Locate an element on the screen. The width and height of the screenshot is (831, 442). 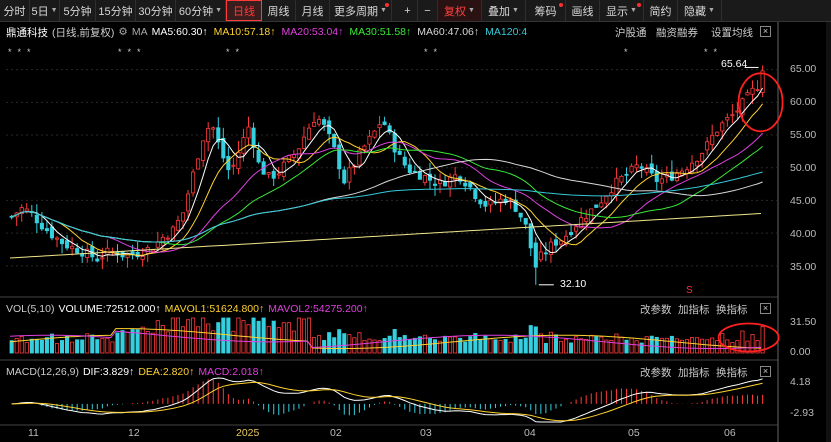
ma120-line is located at coordinates (387, 207).